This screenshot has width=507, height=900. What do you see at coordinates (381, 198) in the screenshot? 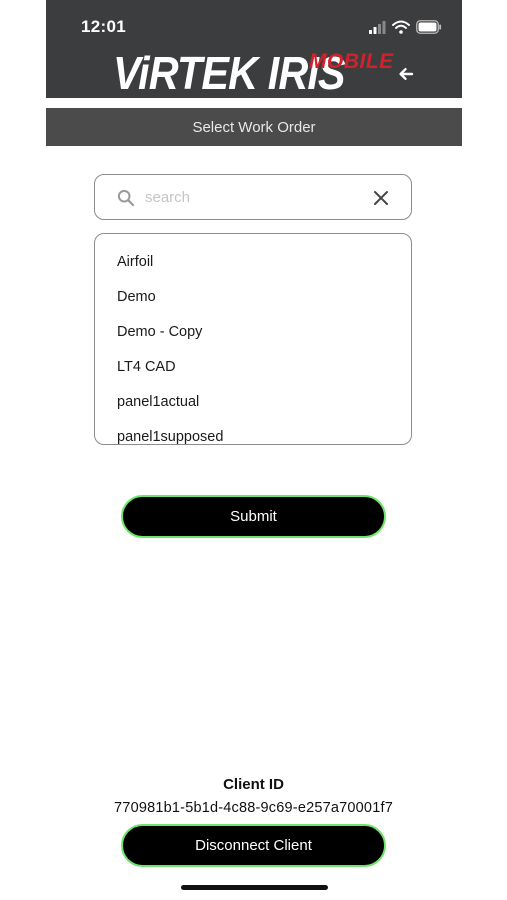
I see `close-icon` at bounding box center [381, 198].